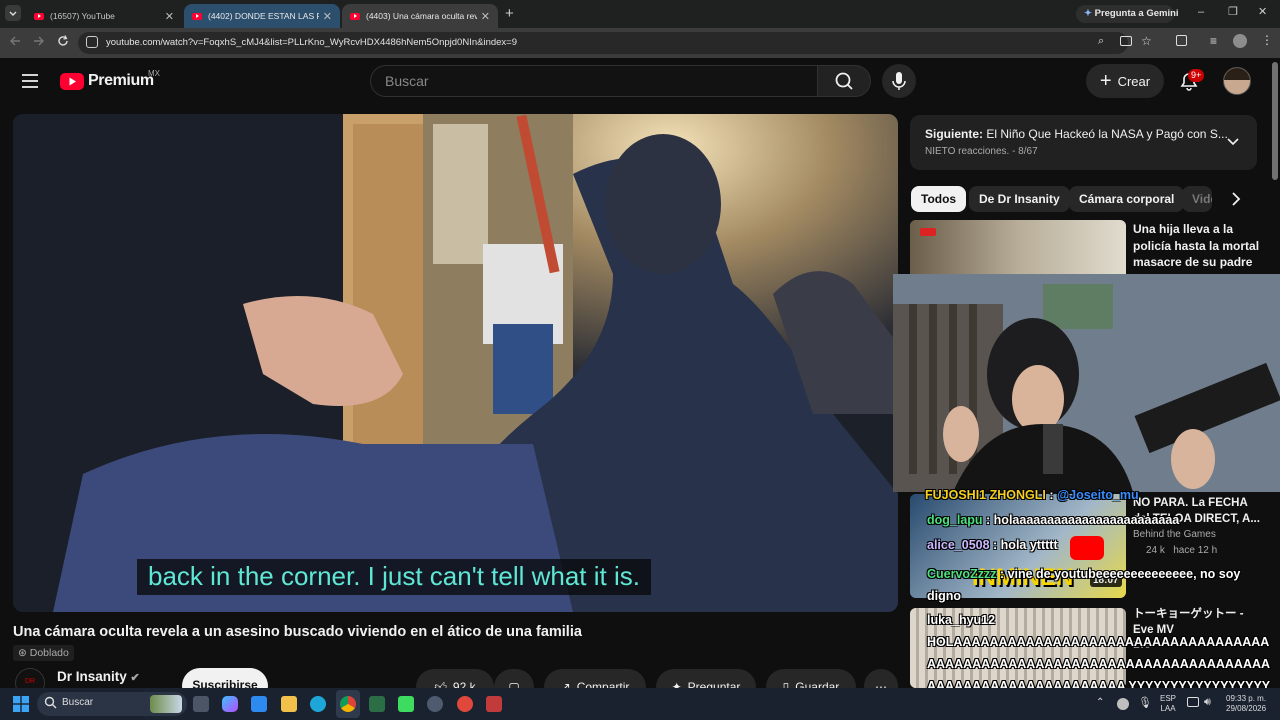  I want to click on chat-message: FUJOSHI1 ZHONGLI : @Joseito_mu, so click(1032, 495).